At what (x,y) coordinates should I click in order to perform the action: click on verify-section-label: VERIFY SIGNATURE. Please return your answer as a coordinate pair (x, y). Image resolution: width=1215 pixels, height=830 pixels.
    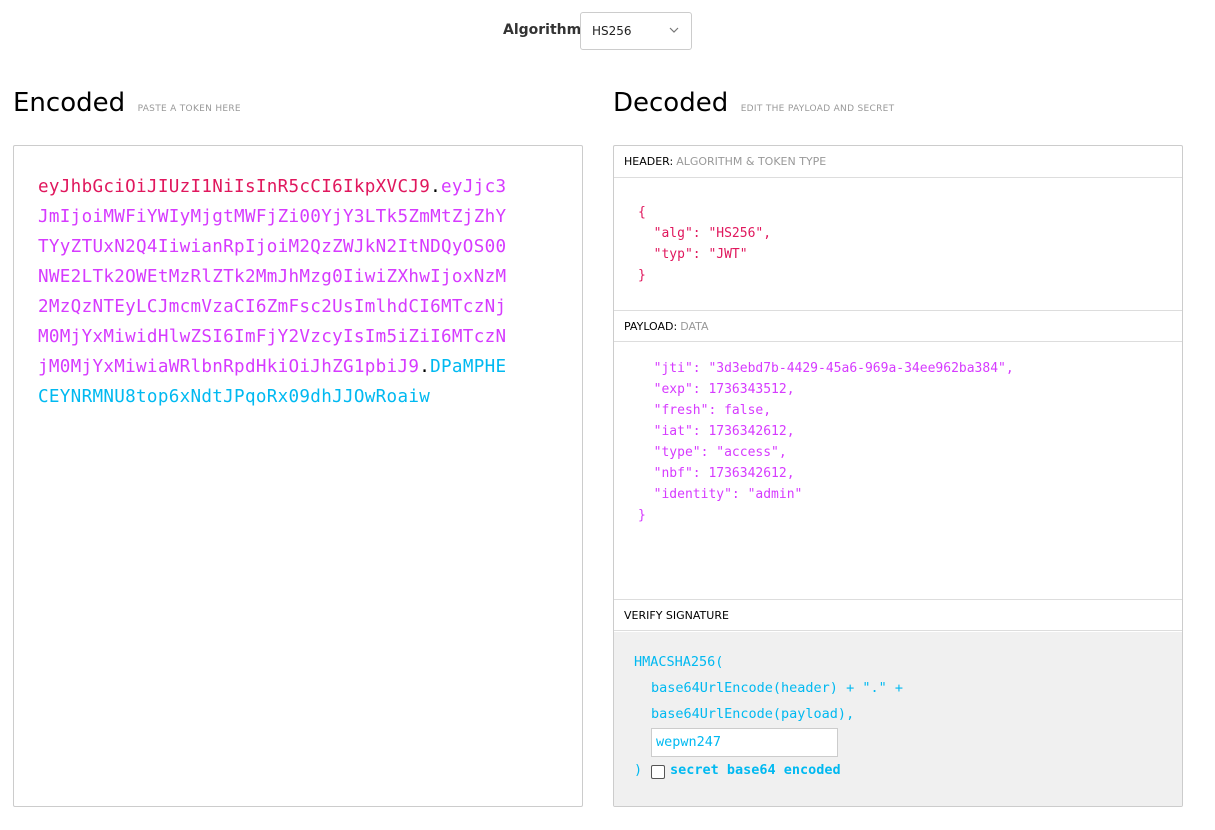
    Looking at the image, I should click on (676, 615).